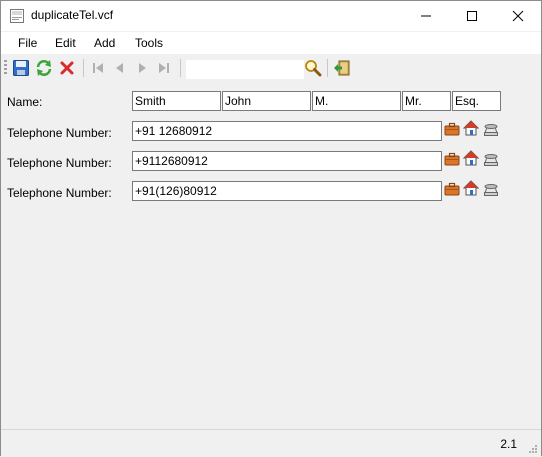  I want to click on search-icon, so click(313, 68).